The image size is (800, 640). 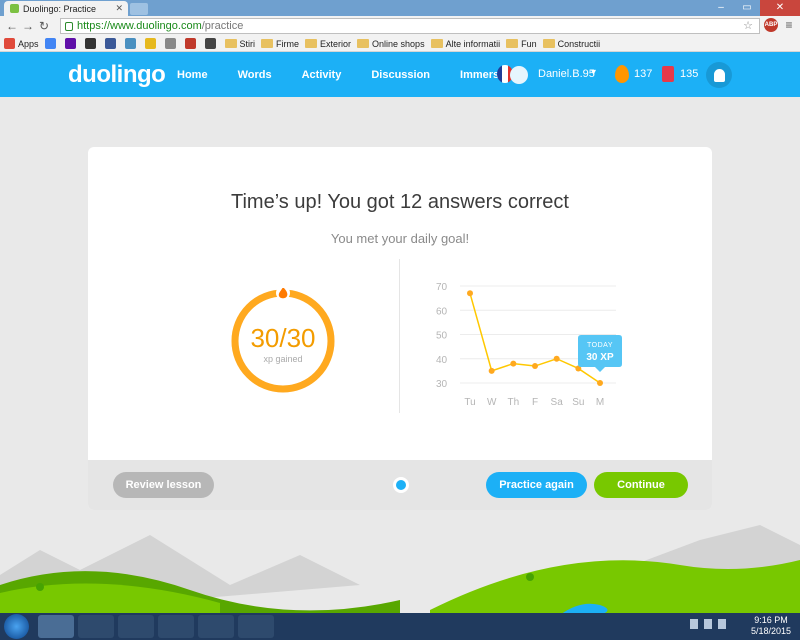 What do you see at coordinates (593, 72) in the screenshot?
I see `chevron-down-icon: ▾` at bounding box center [593, 72].